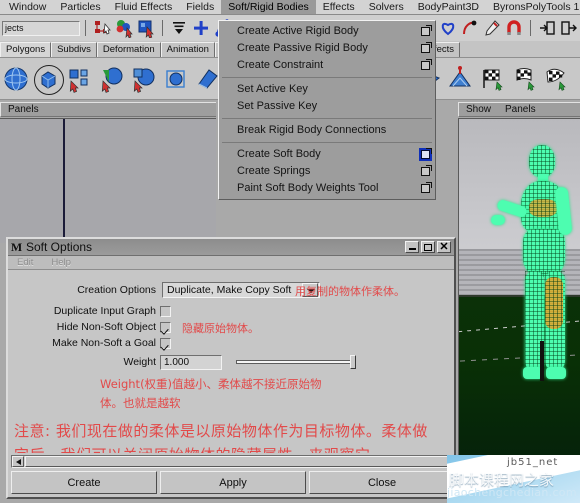 This screenshot has height=503, width=580. Describe the element at coordinates (104, 343) in the screenshot. I see `make-non-soft-a-goal-label: Make Non-Soft a Goal` at that location.